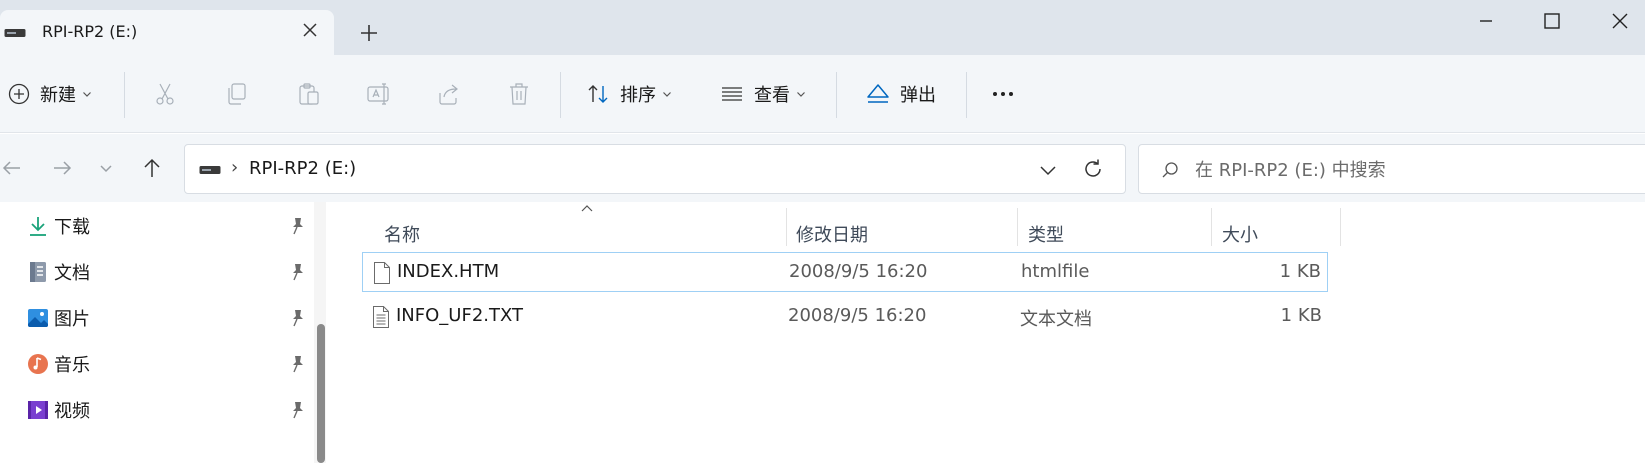 The height and width of the screenshot is (463, 1645). I want to click on column-header-date: 修改日期, so click(832, 234).